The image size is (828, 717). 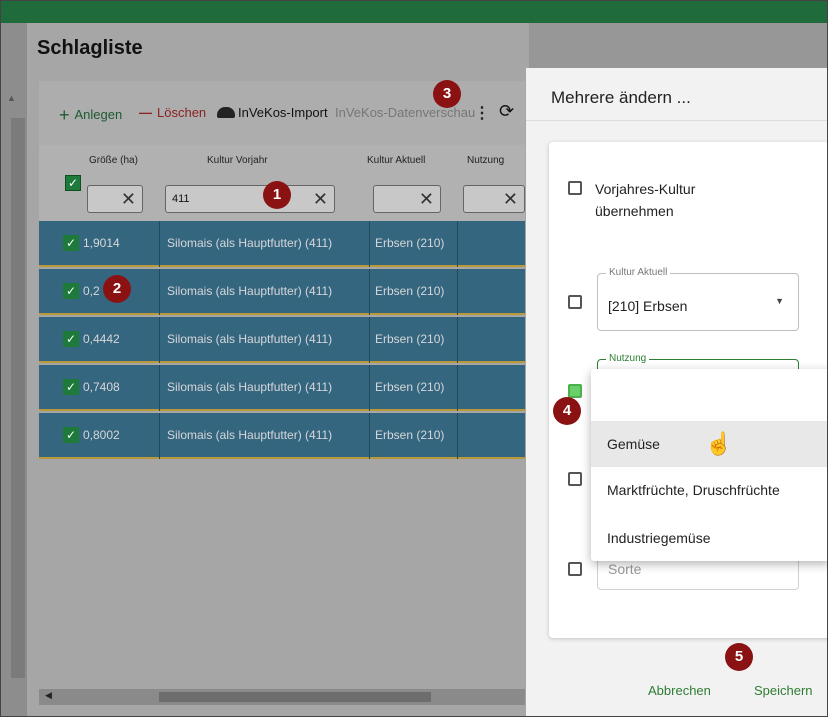 What do you see at coordinates (628, 358) in the screenshot?
I see `nutzung-label: Nutzung` at bounding box center [628, 358].